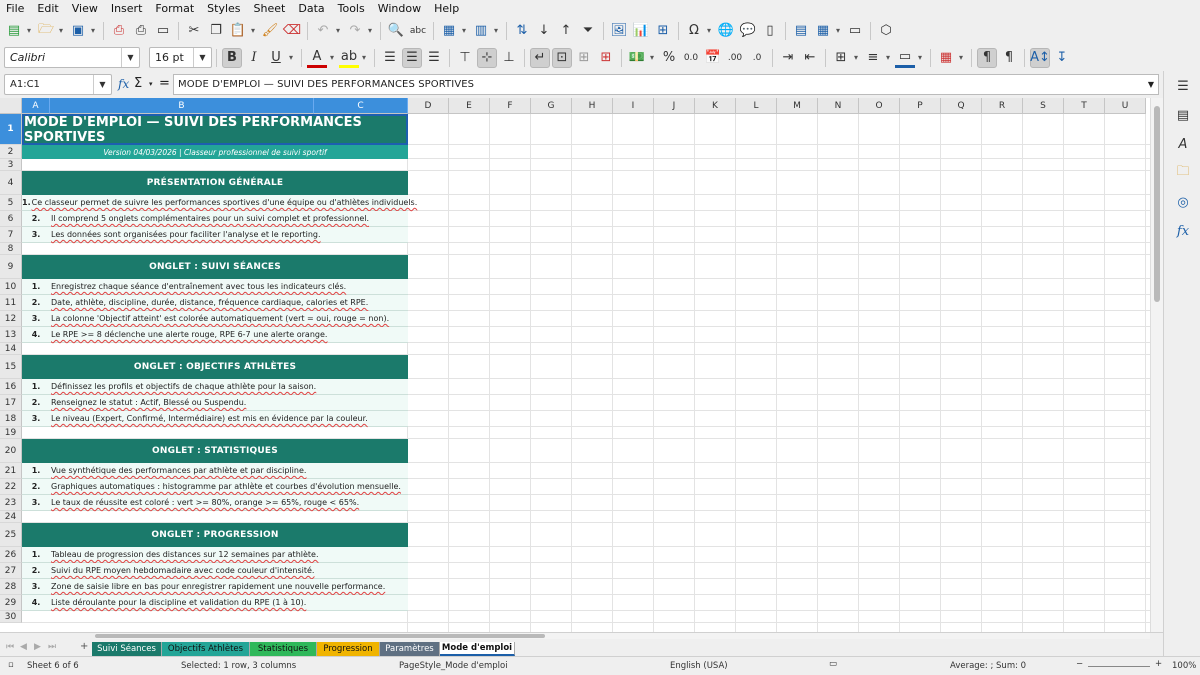 This screenshot has height=675, width=1200. I want to click on font-color-icon: A, so click(317, 58).